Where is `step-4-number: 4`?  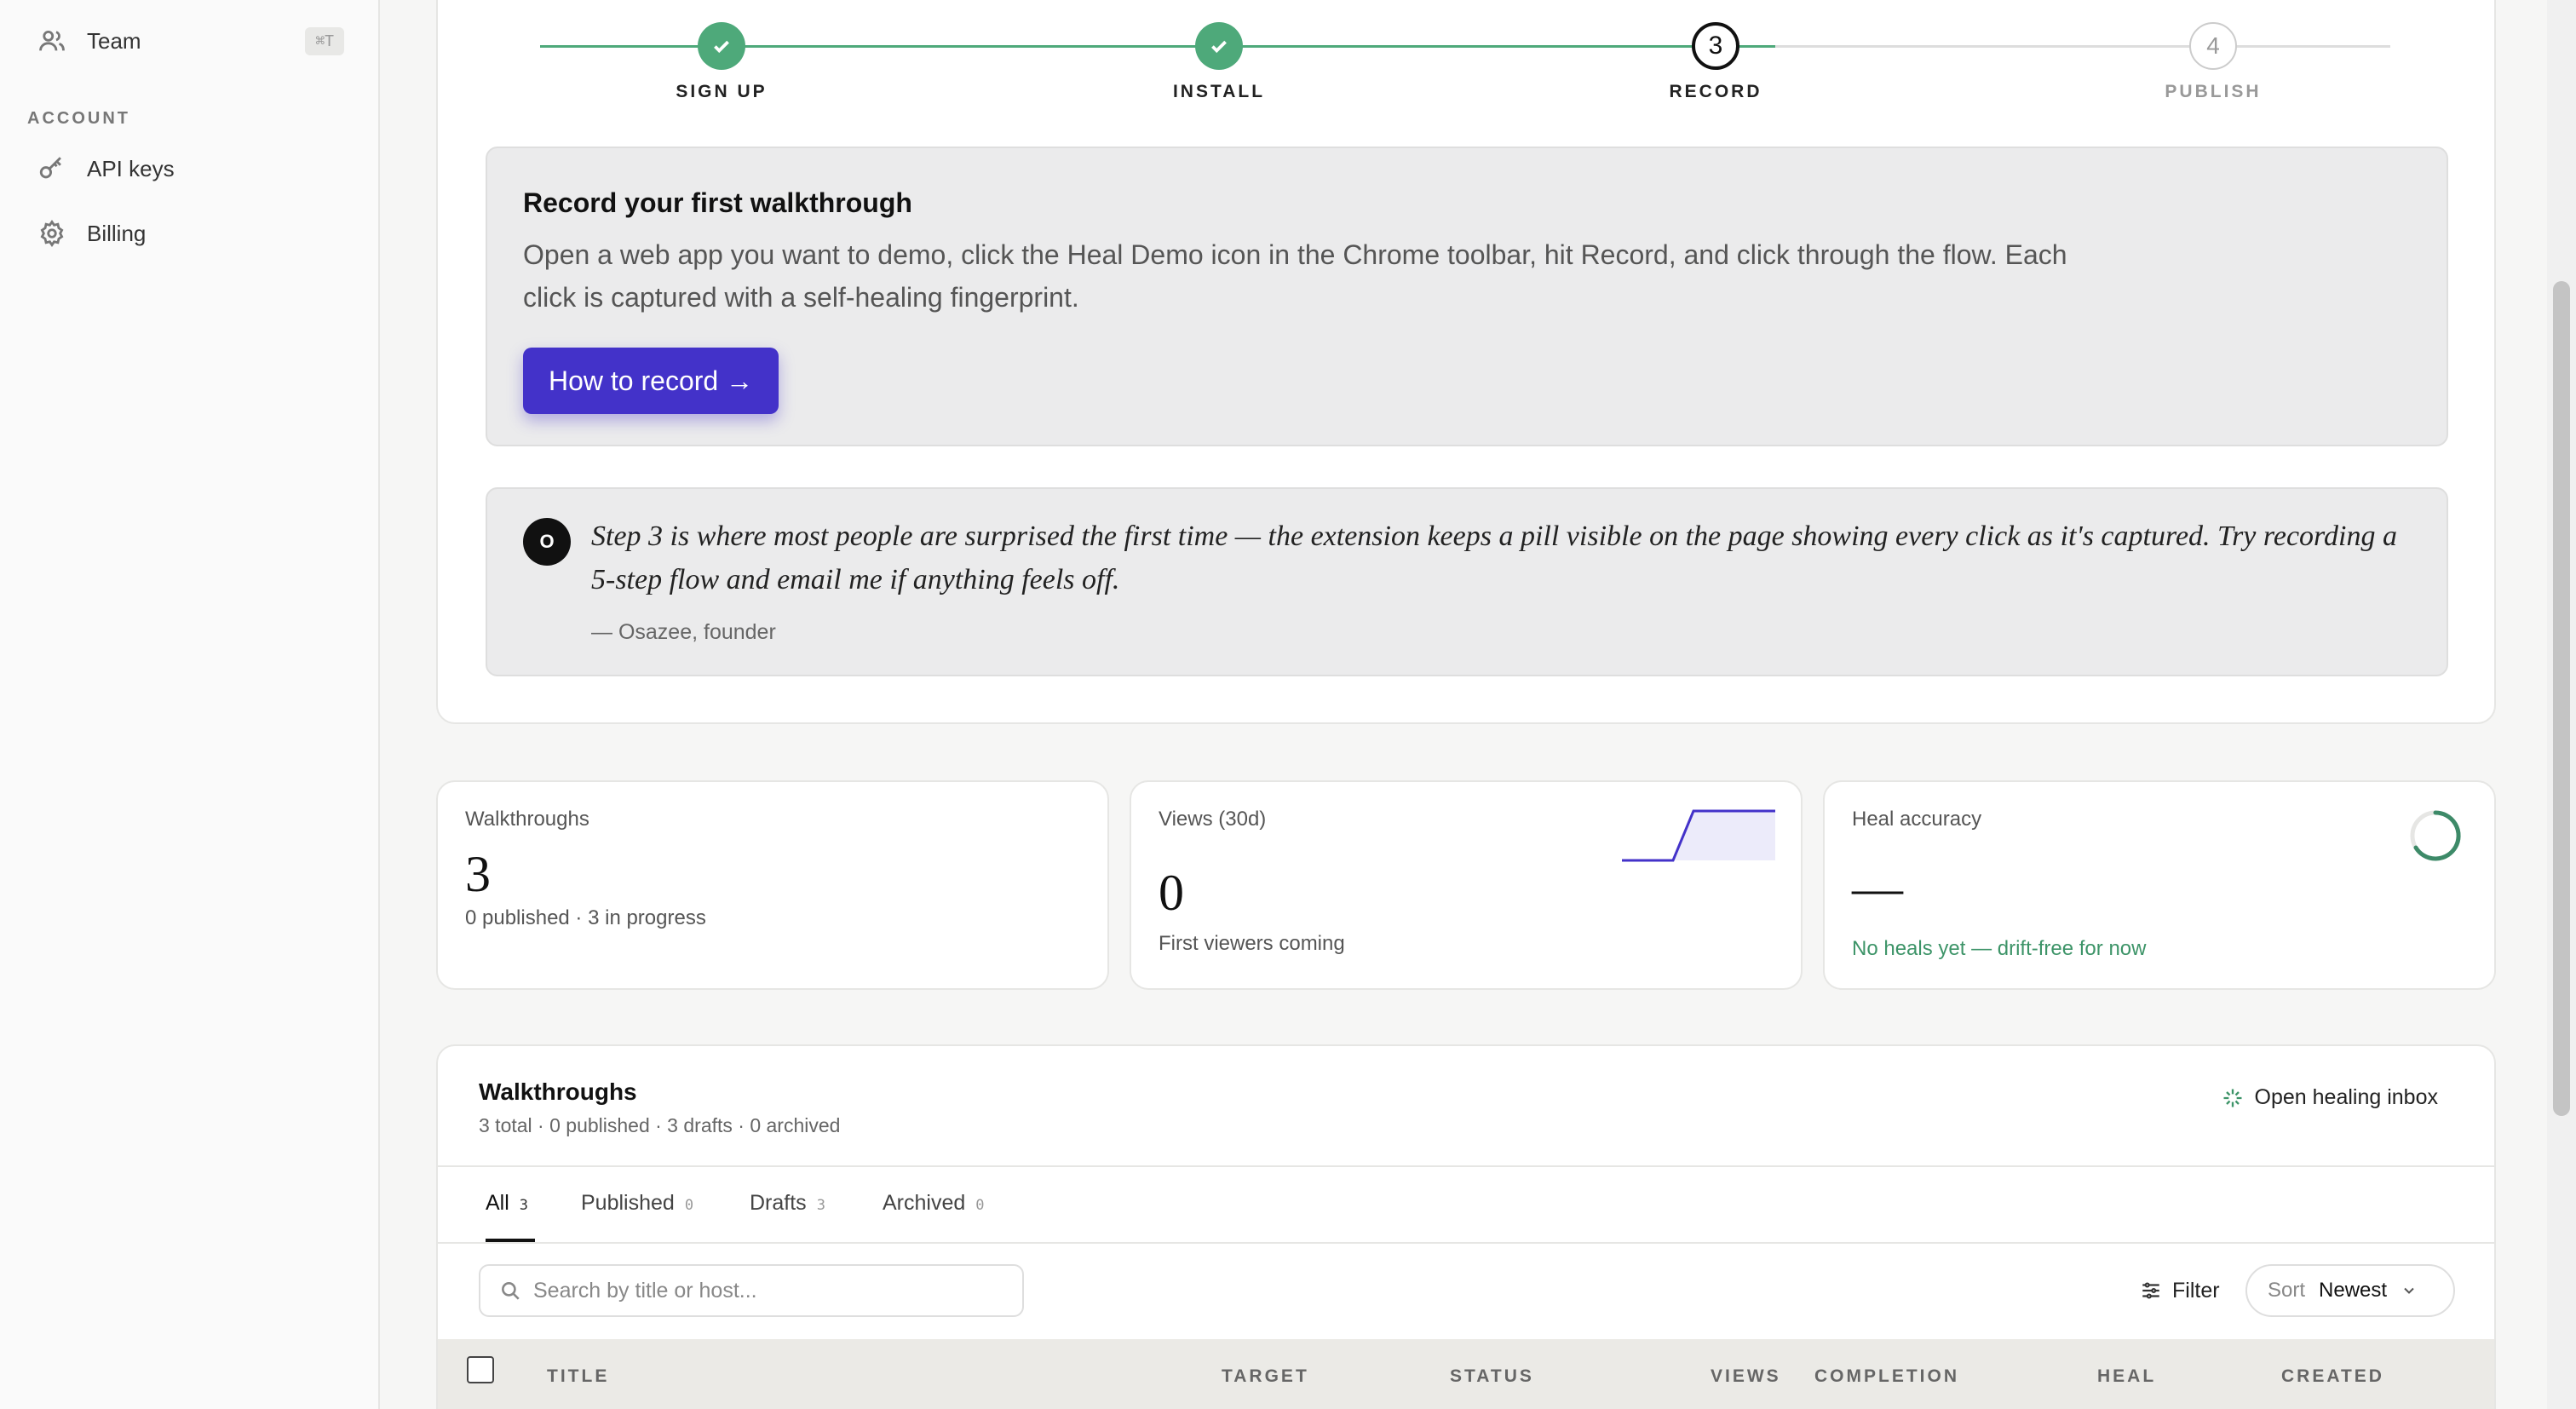 step-4-number: 4 is located at coordinates (2213, 46).